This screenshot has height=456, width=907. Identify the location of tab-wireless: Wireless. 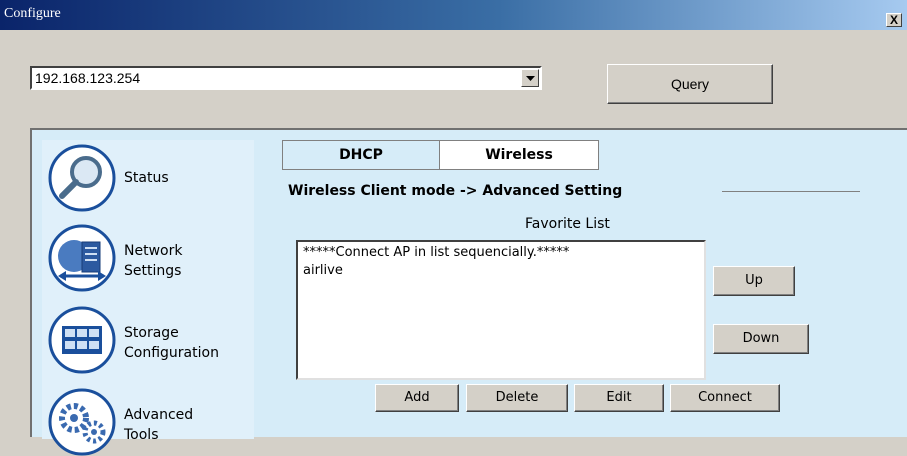
(519, 155).